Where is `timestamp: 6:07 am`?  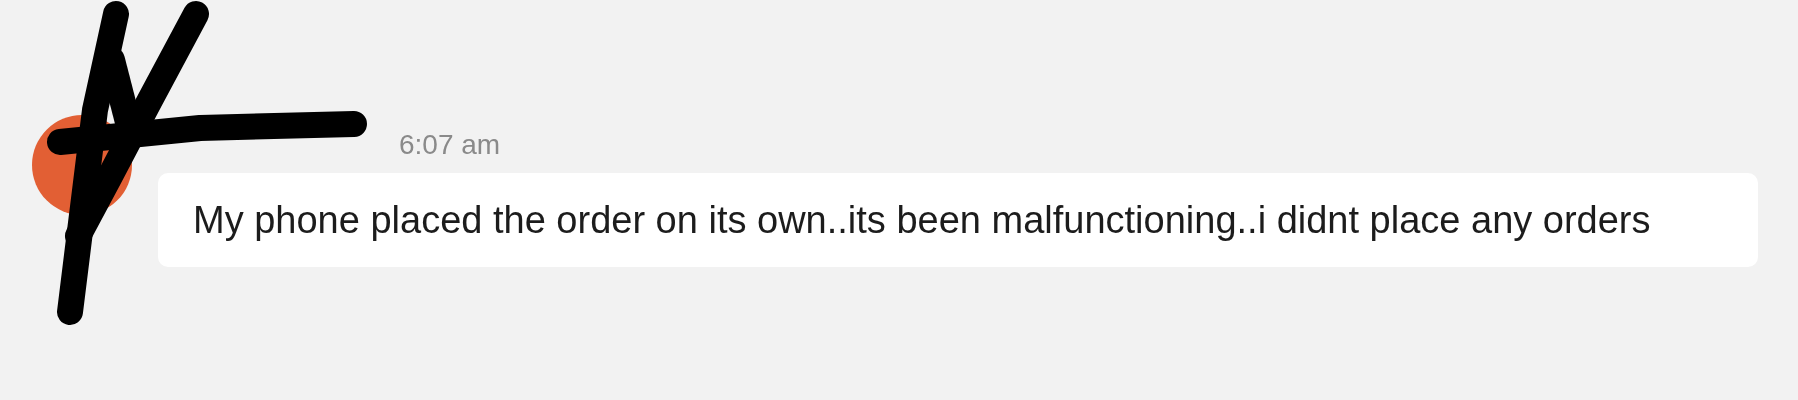 timestamp: 6:07 am is located at coordinates (450, 145).